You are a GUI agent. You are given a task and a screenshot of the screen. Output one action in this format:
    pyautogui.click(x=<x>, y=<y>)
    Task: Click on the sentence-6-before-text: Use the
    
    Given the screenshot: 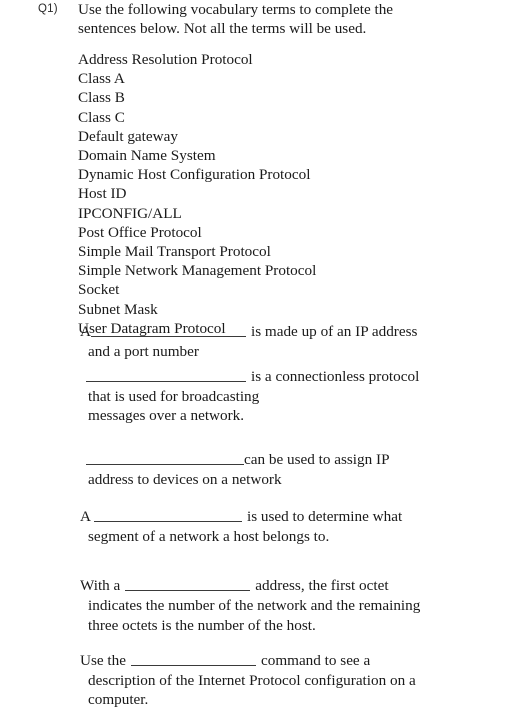 What is the action you would take?
    pyautogui.click(x=103, y=661)
    